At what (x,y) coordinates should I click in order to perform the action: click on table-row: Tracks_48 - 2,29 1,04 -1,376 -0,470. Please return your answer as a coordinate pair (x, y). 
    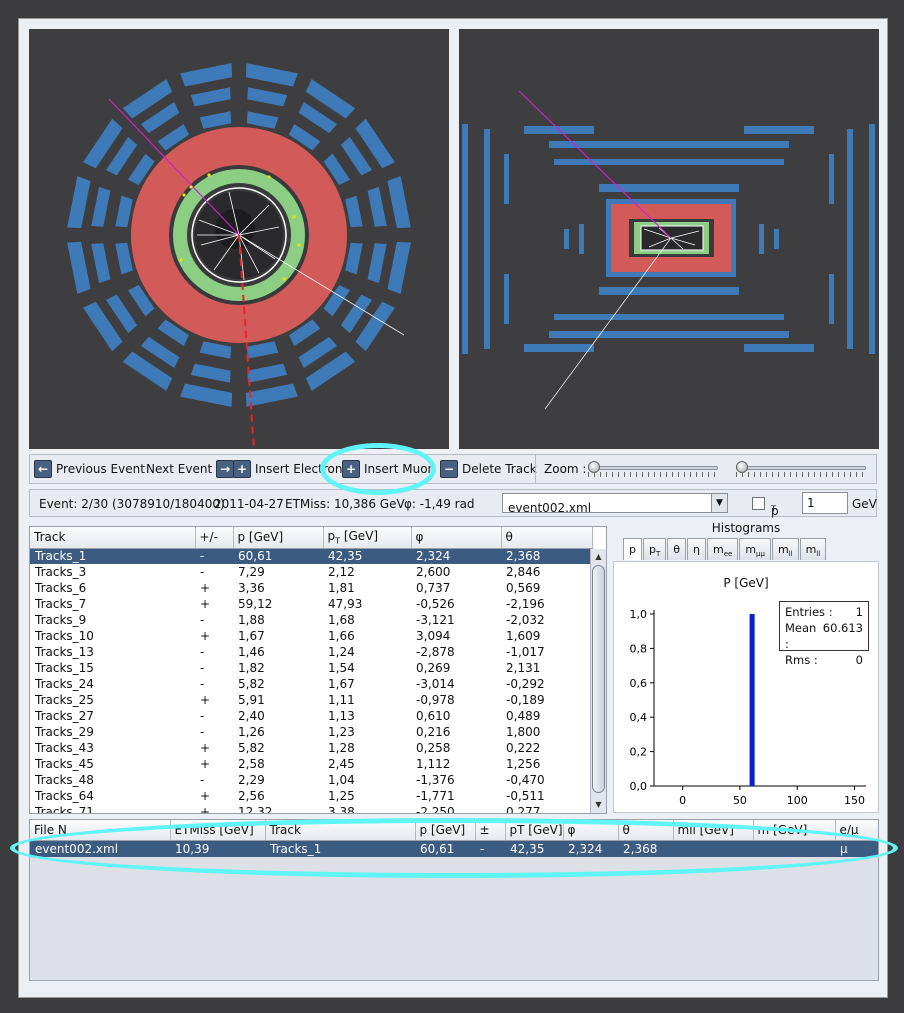
    Looking at the image, I should click on (311, 780).